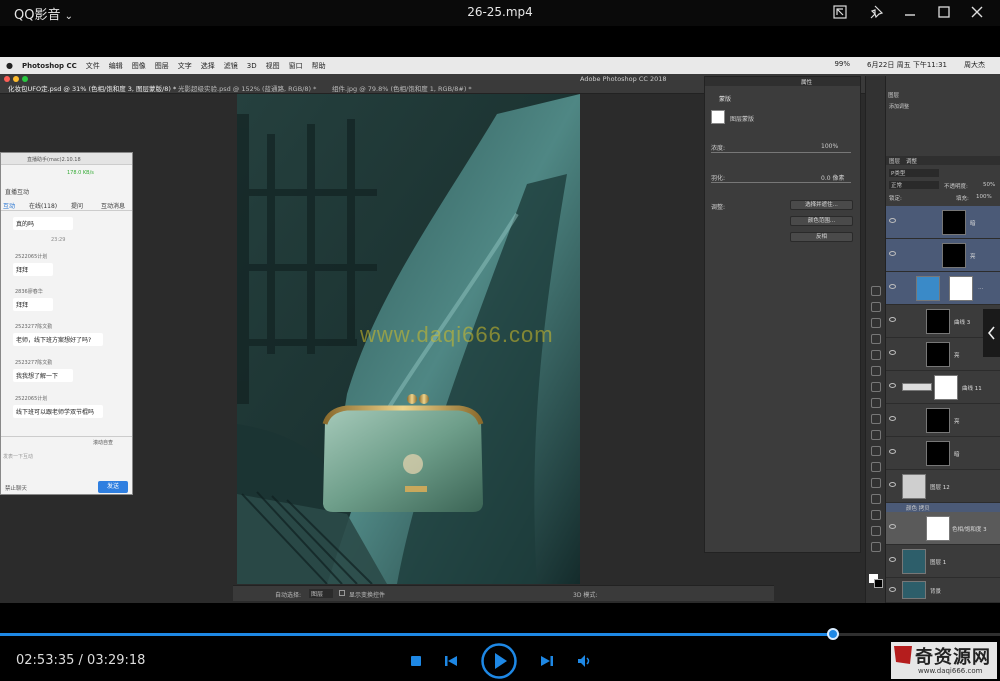  What do you see at coordinates (936, 592) in the screenshot?
I see `layer-name: 背景` at bounding box center [936, 592].